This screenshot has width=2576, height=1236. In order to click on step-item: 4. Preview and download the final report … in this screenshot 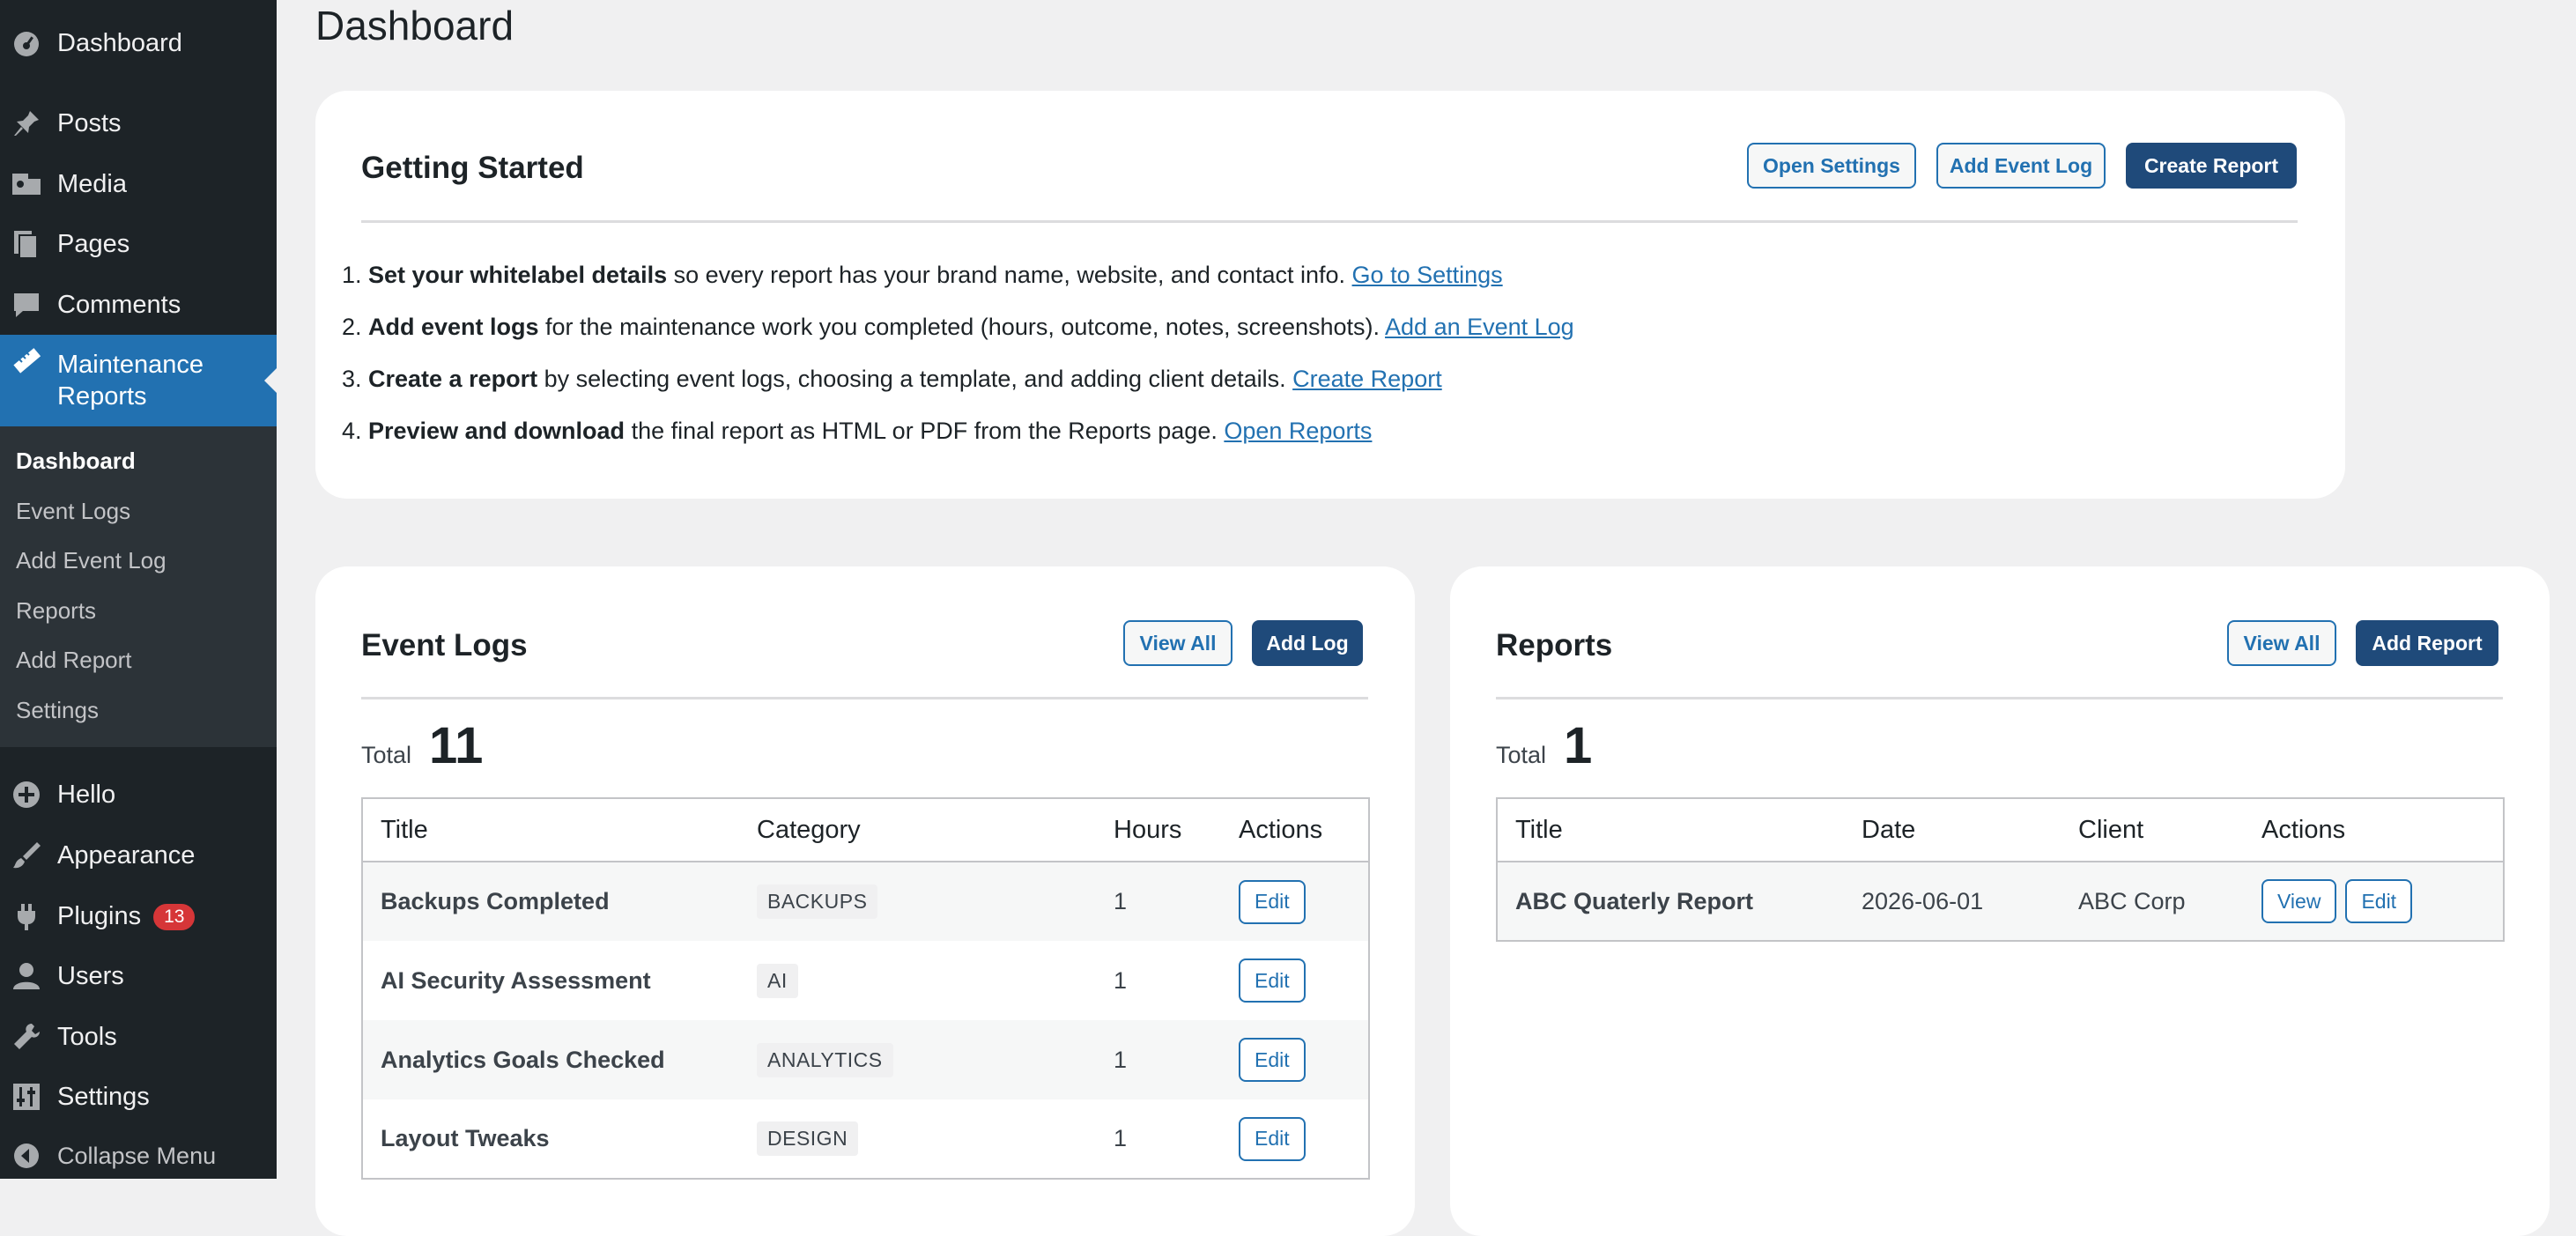, I will do `click(958, 437)`.